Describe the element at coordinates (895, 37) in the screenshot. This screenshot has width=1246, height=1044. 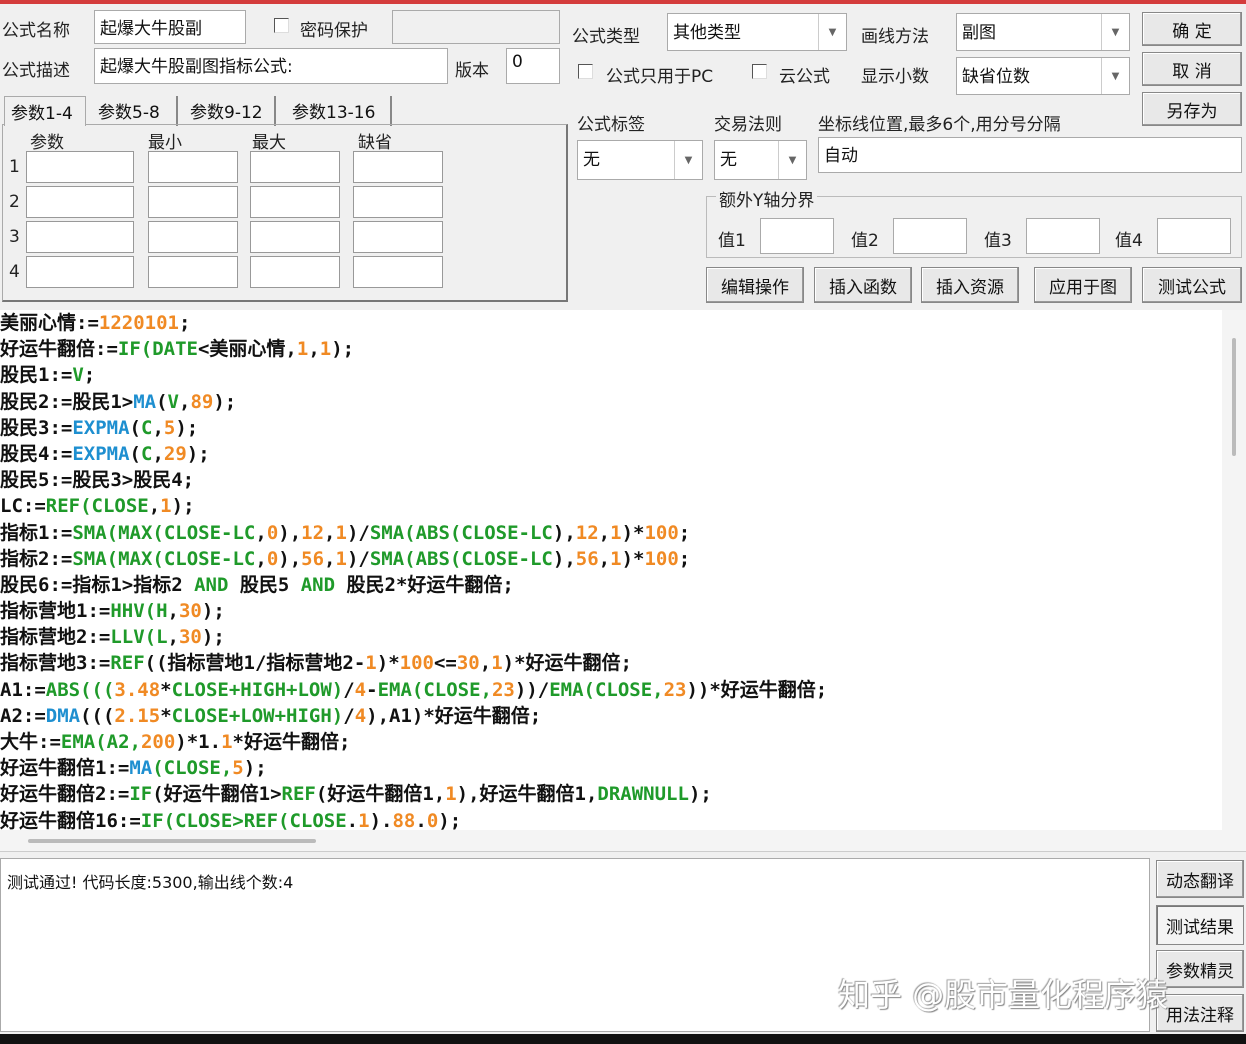
I see `draw-method-label: 画线方法` at that location.